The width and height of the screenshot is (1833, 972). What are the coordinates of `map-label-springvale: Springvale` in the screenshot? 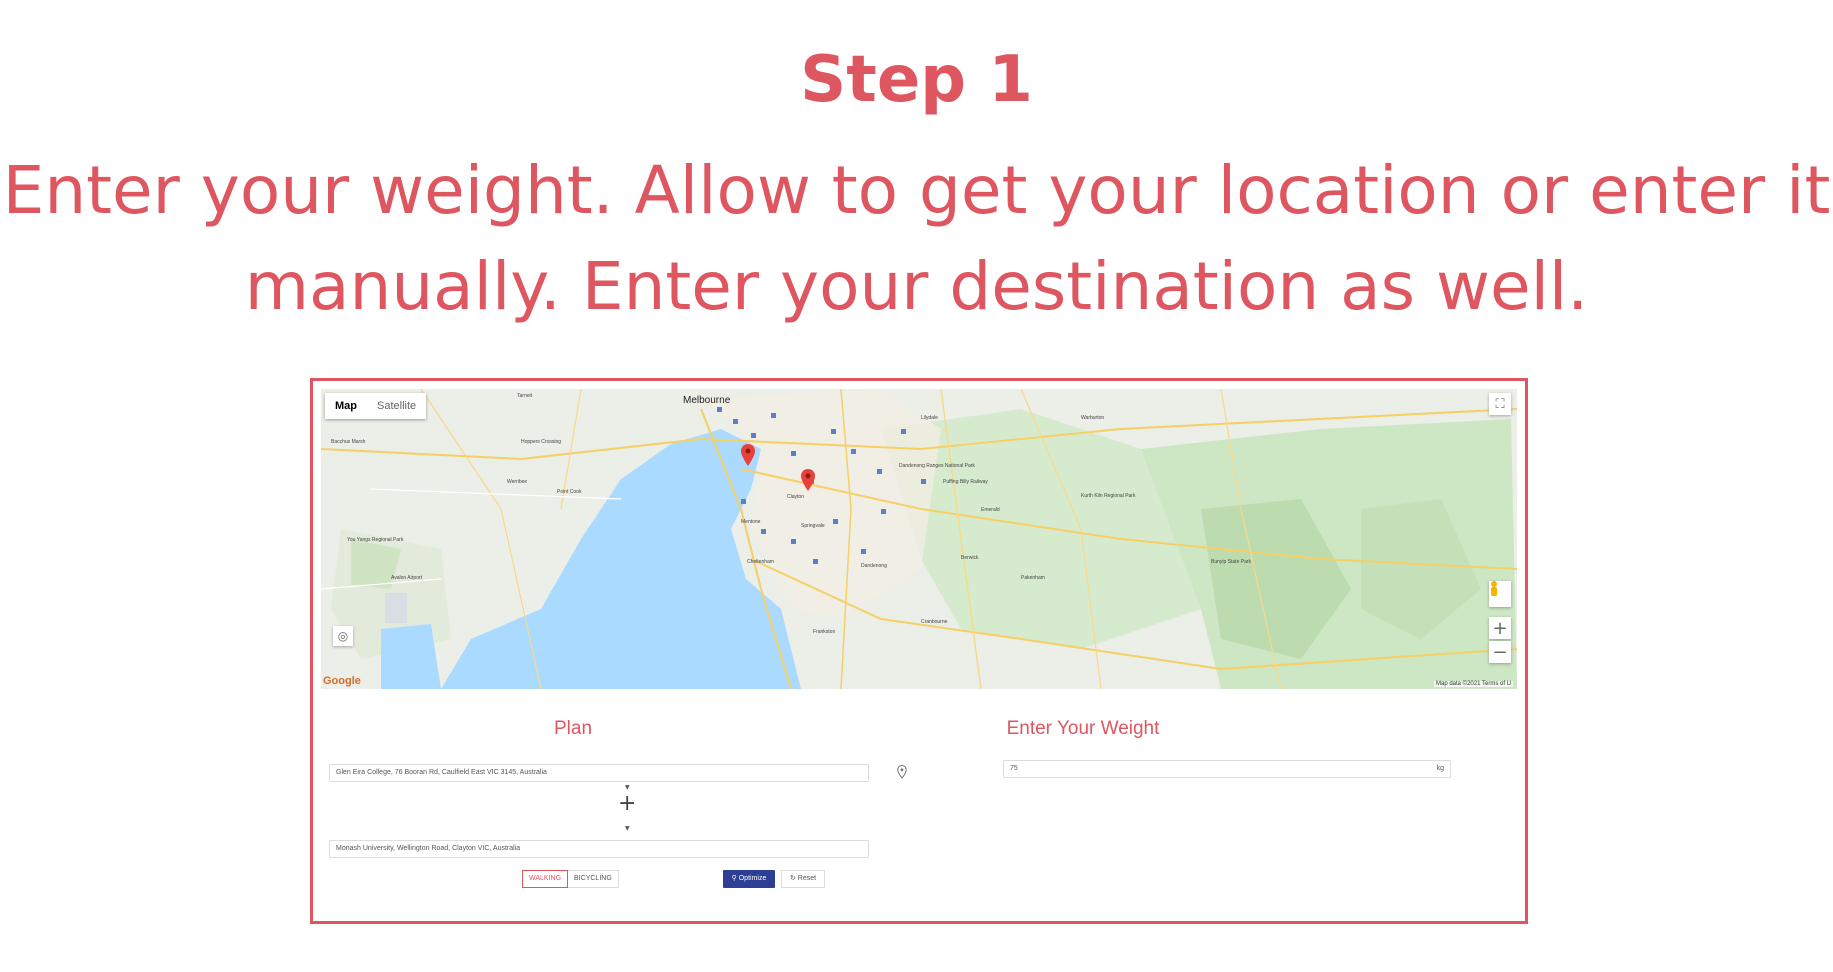 It's located at (813, 526).